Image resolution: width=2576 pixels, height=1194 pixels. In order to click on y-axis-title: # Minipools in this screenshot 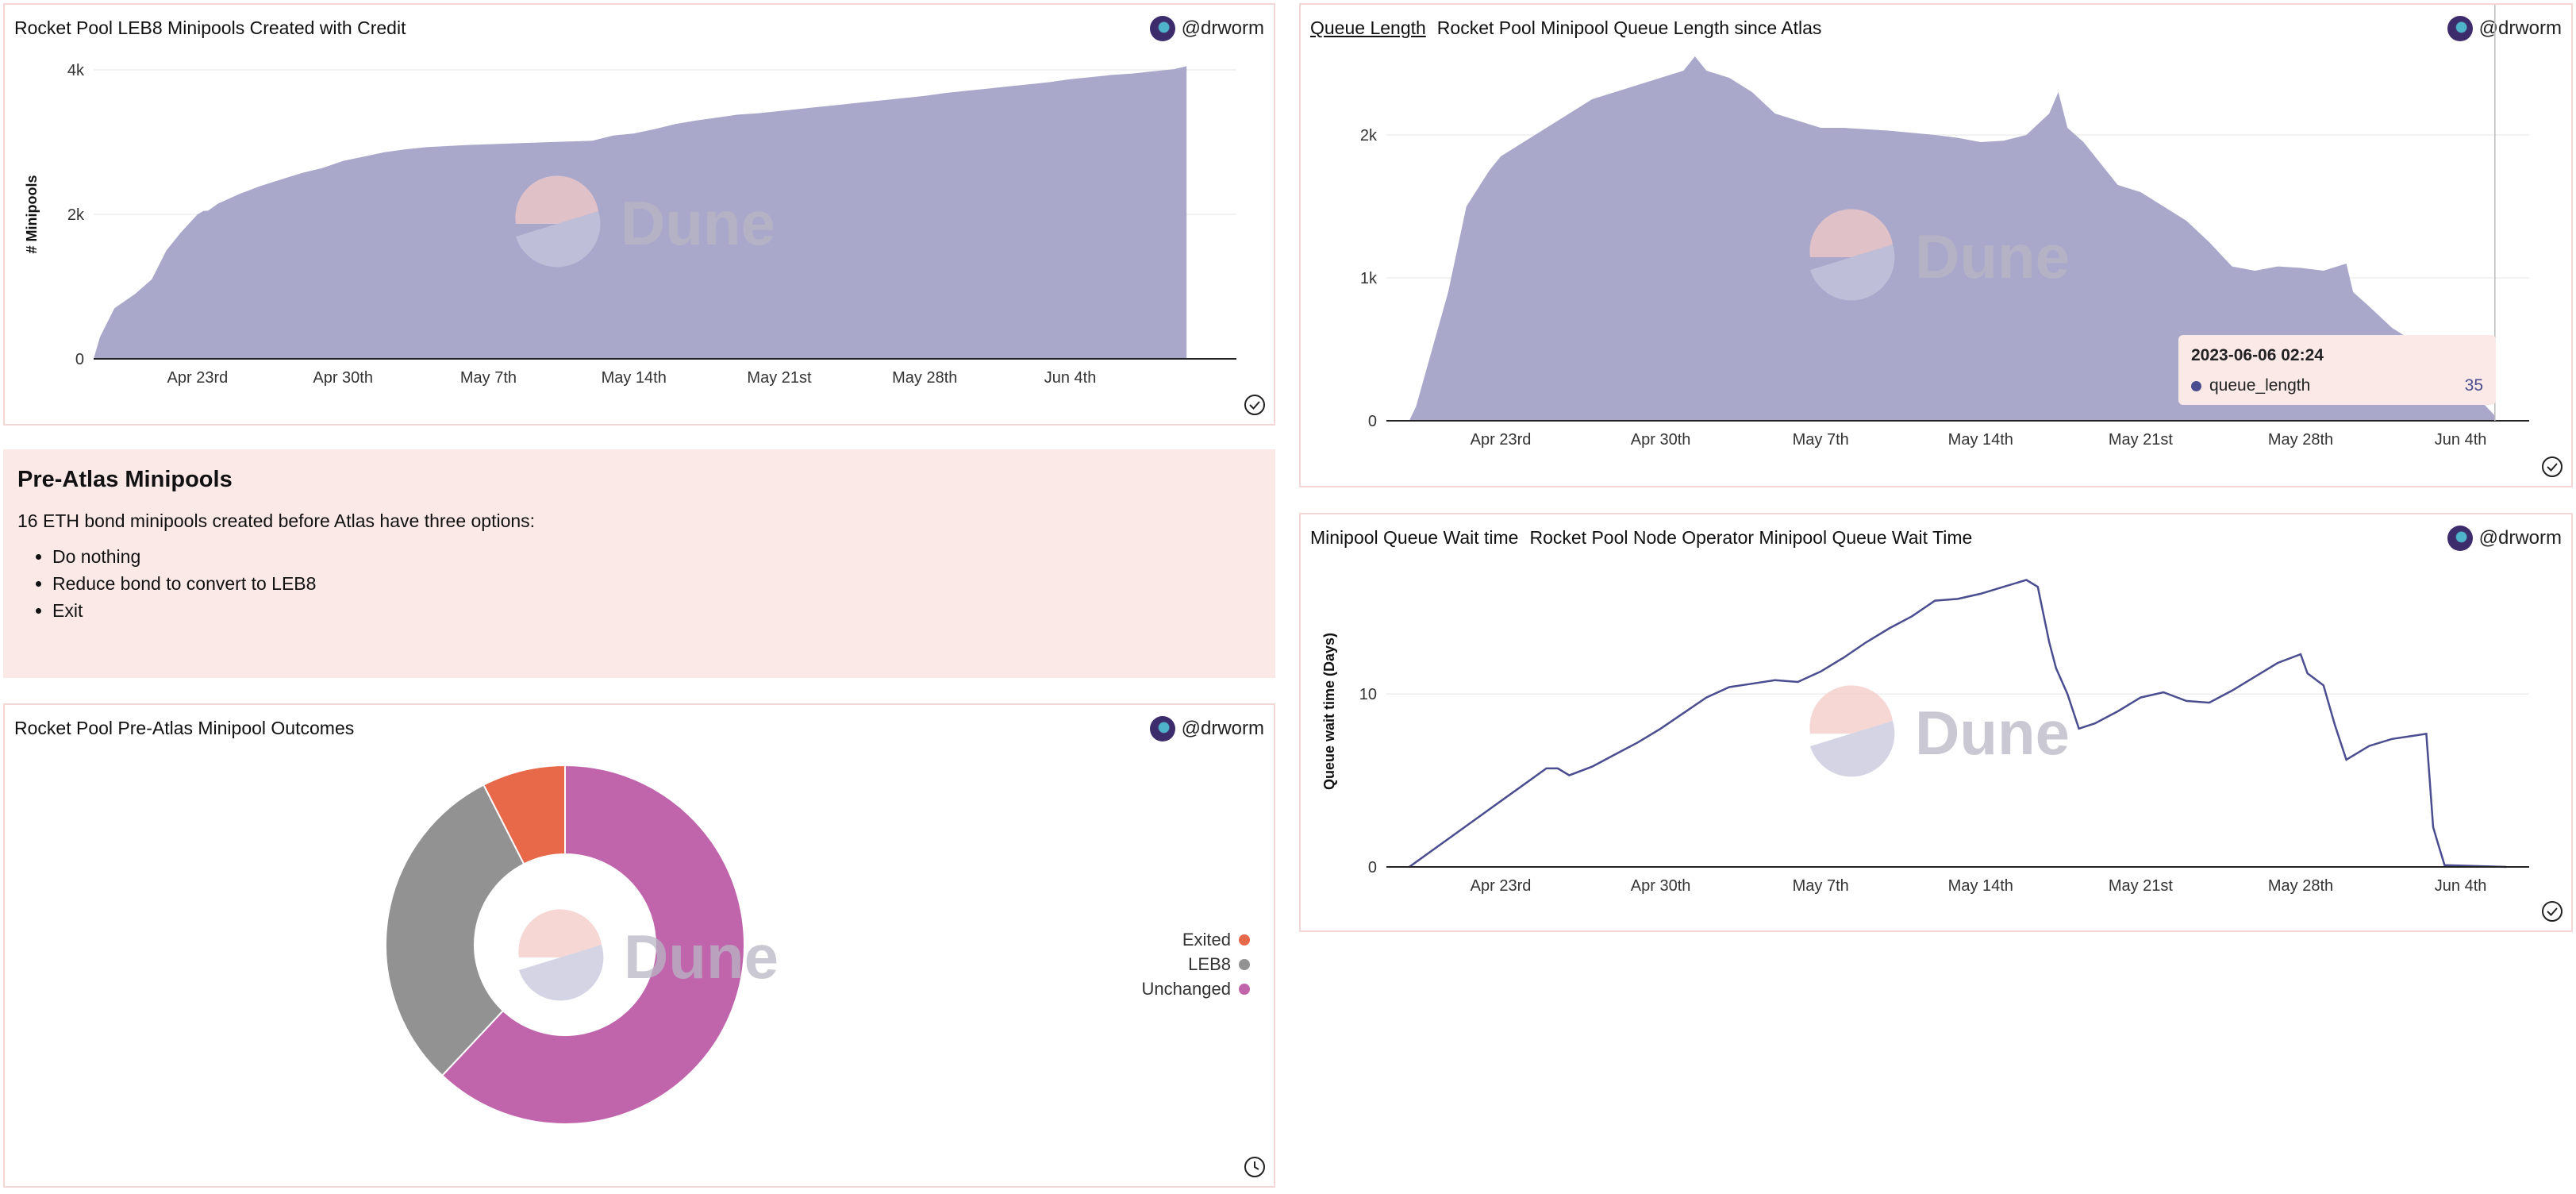, I will do `click(32, 215)`.